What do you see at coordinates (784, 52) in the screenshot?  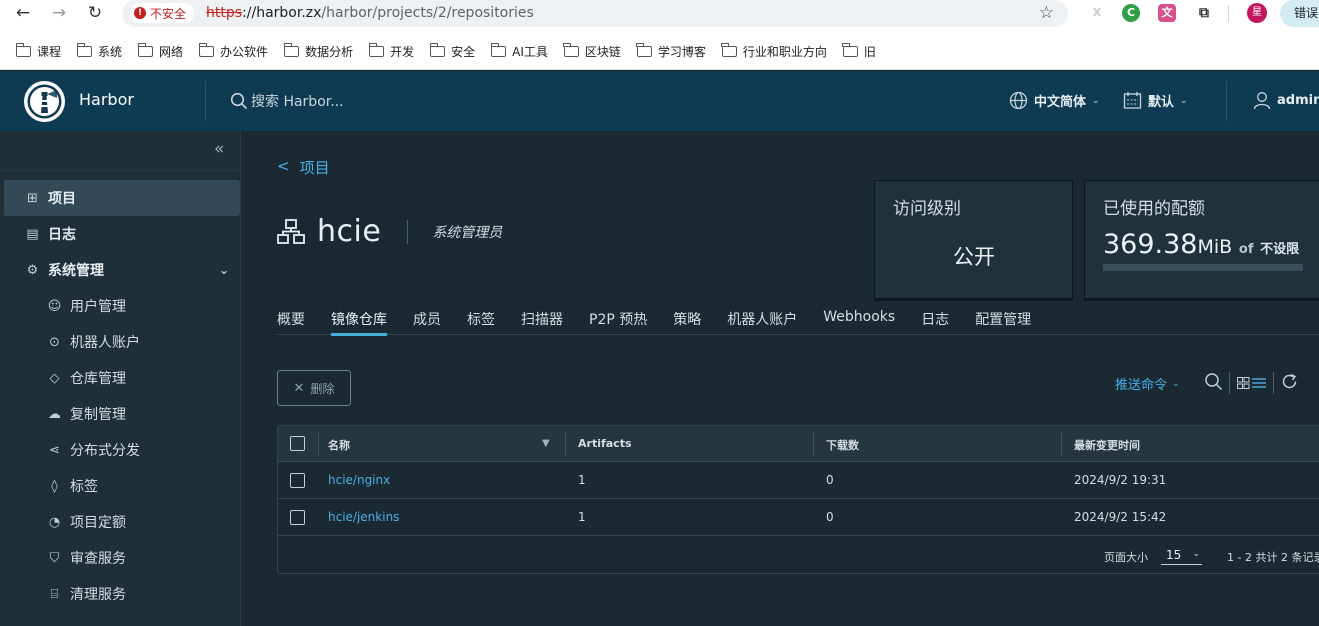 I see `bookmark-label: 行业和职业方向` at bounding box center [784, 52].